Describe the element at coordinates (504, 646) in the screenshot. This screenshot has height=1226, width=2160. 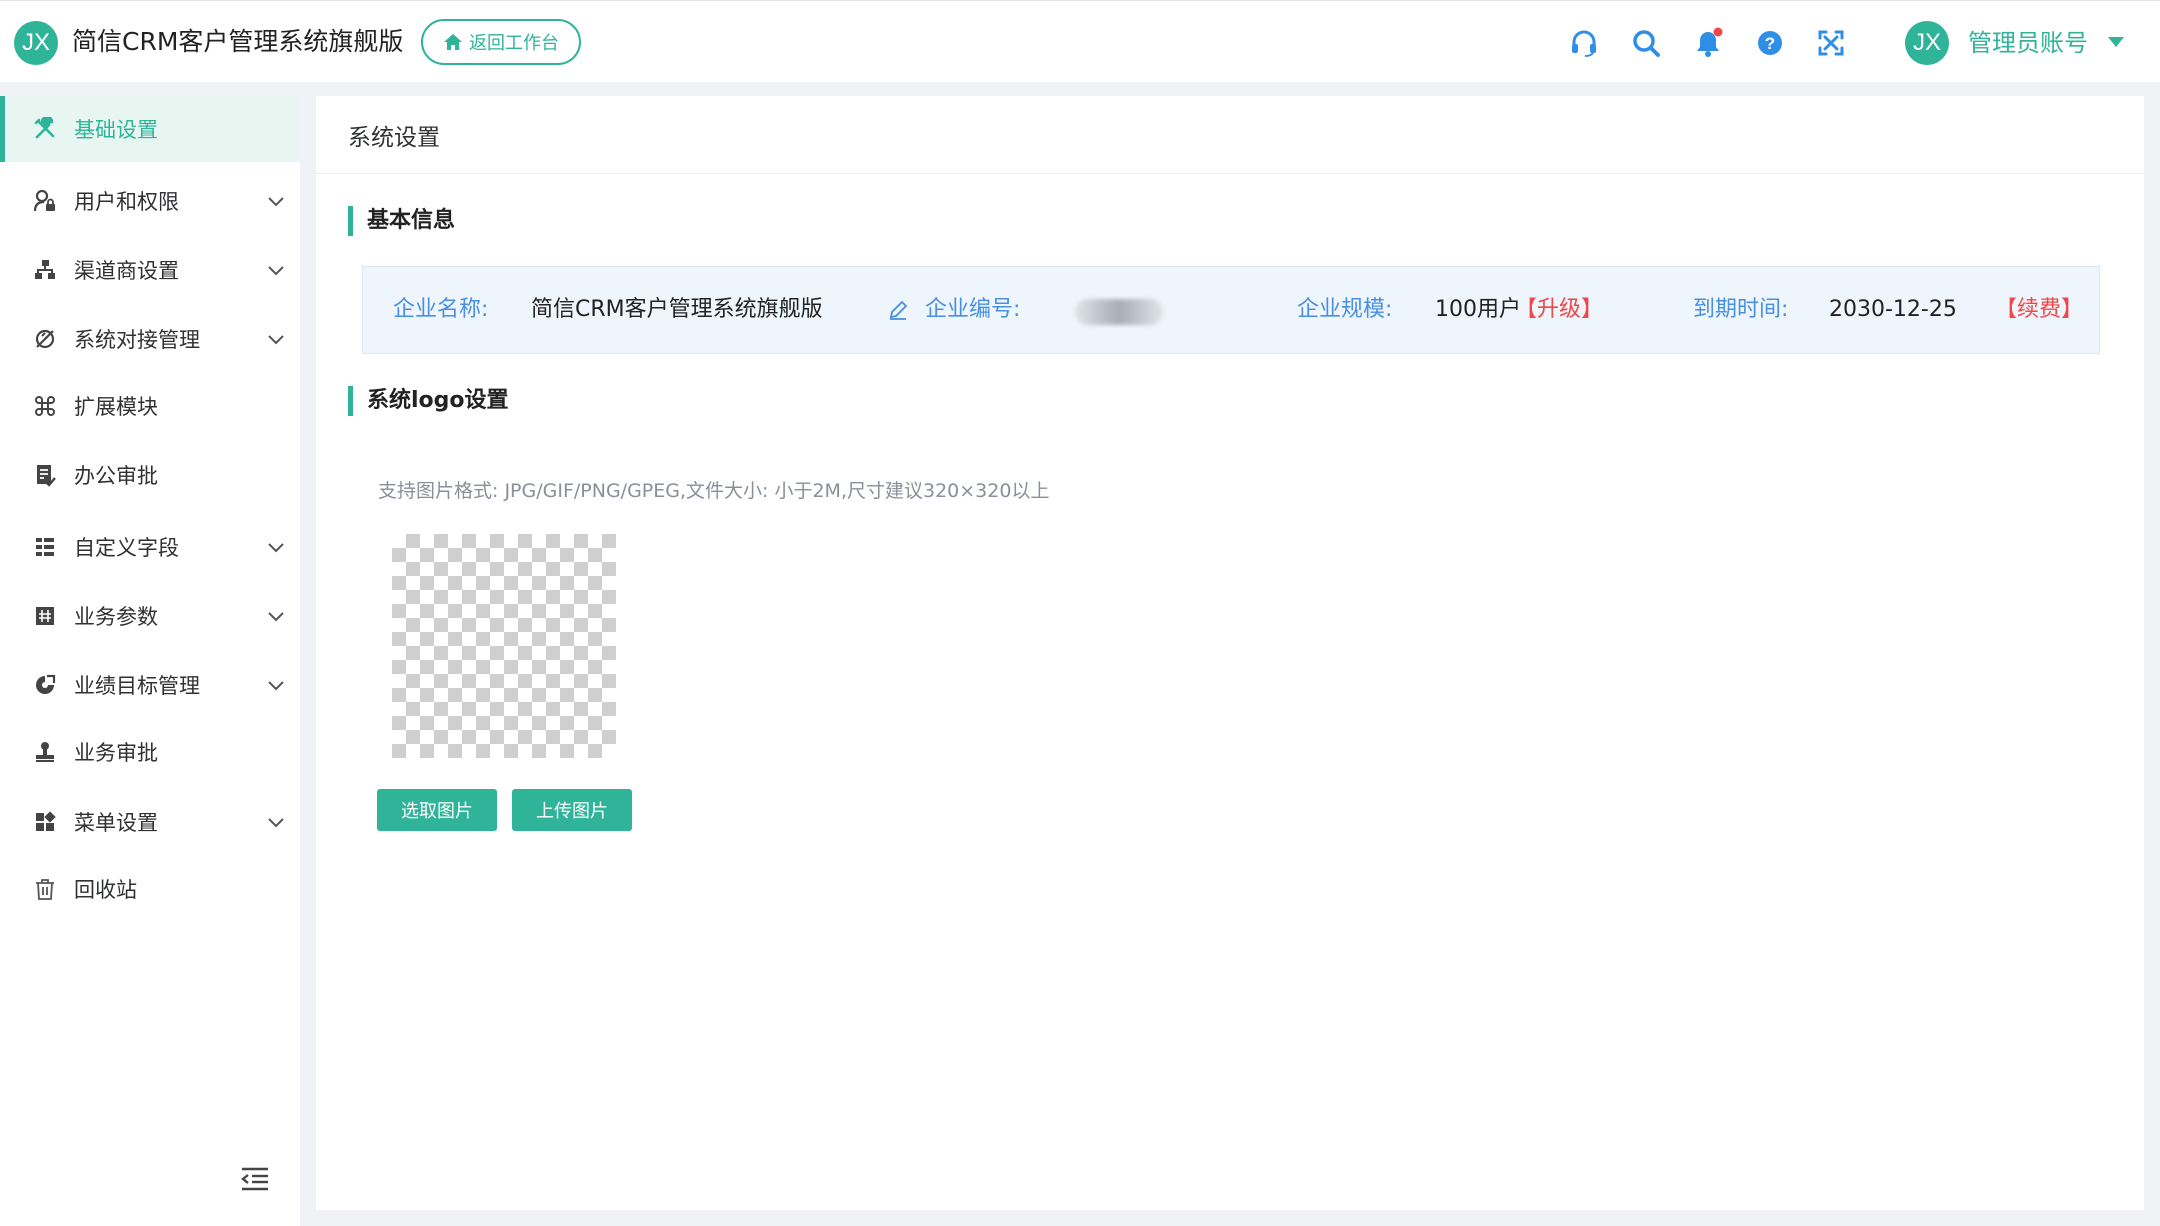
I see `logo-preview` at that location.